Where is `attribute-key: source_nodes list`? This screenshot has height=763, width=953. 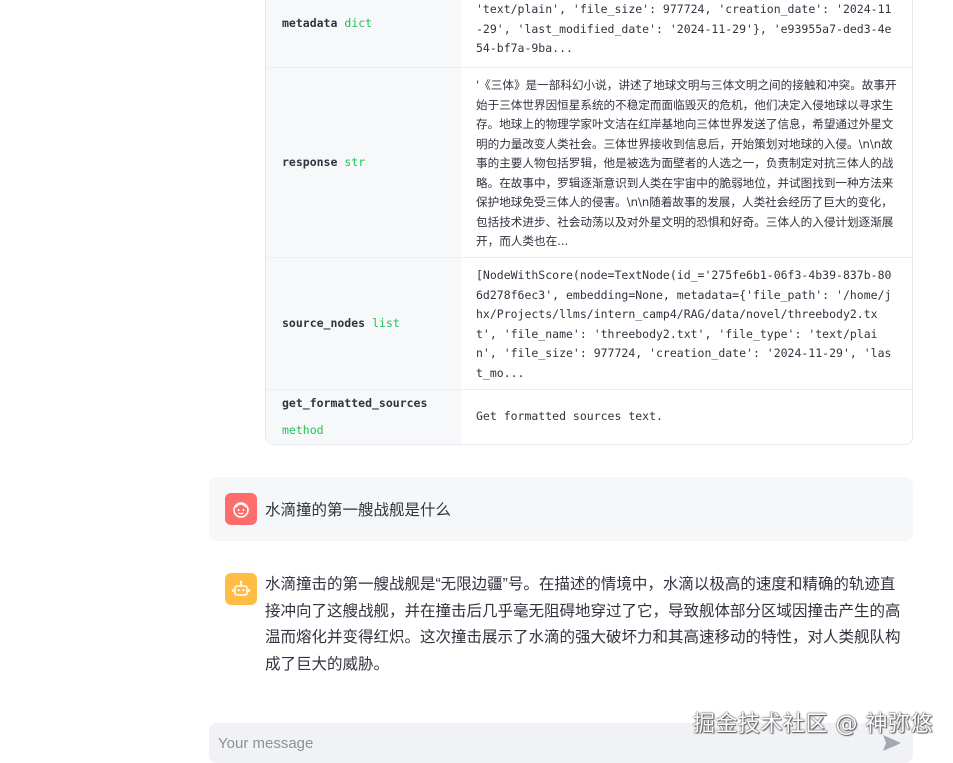 attribute-key: source_nodes list is located at coordinates (364, 323).